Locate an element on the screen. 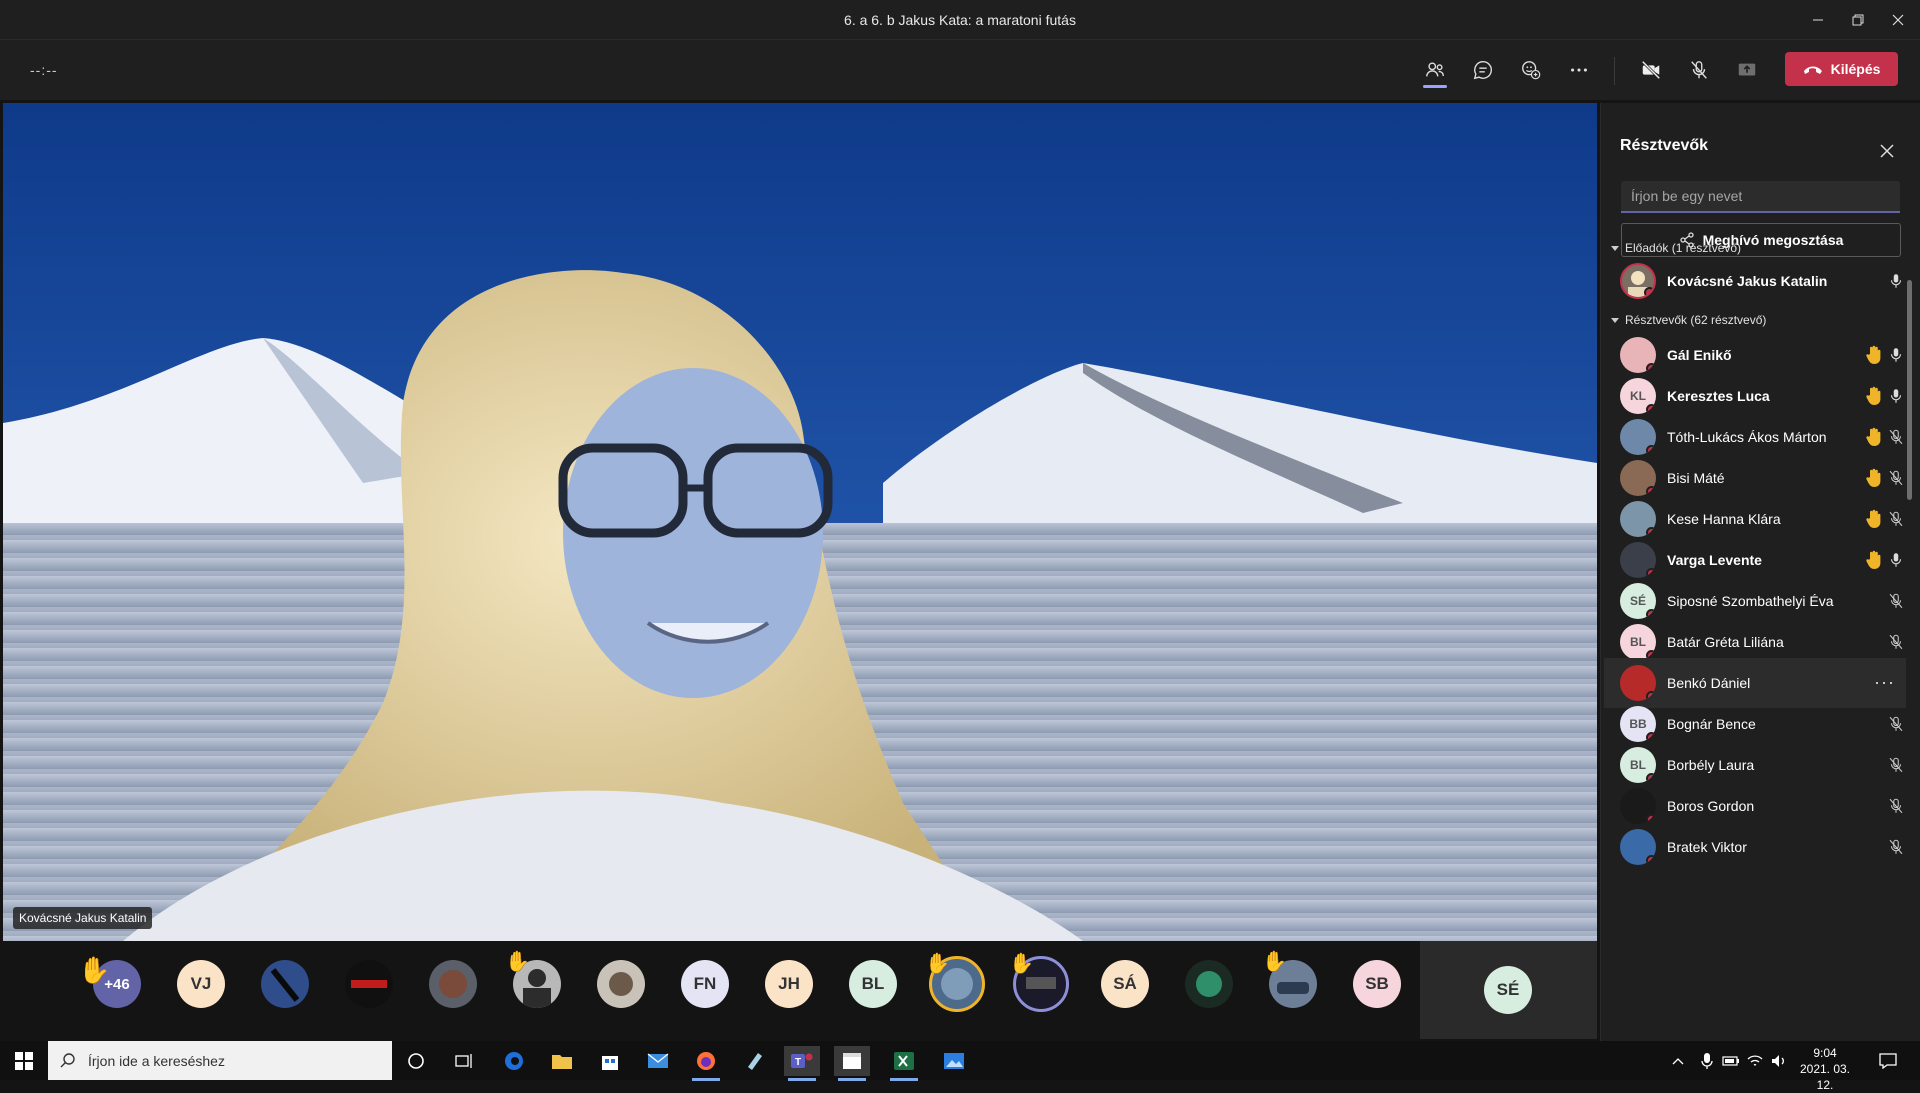 This screenshot has height=1093, width=1920. microphone-icon is located at coordinates (1707, 1061).